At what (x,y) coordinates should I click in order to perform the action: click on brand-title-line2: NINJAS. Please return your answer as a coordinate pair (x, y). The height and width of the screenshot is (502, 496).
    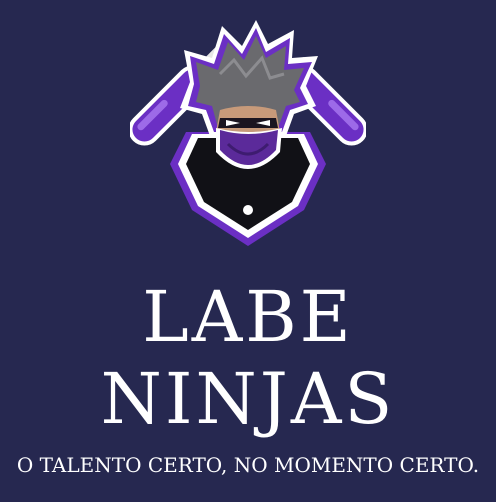
    Looking at the image, I should click on (248, 399).